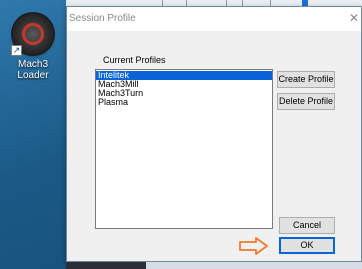 The height and width of the screenshot is (269, 362). Describe the element at coordinates (354, 18) in the screenshot. I see `close-icon: ✕` at that location.